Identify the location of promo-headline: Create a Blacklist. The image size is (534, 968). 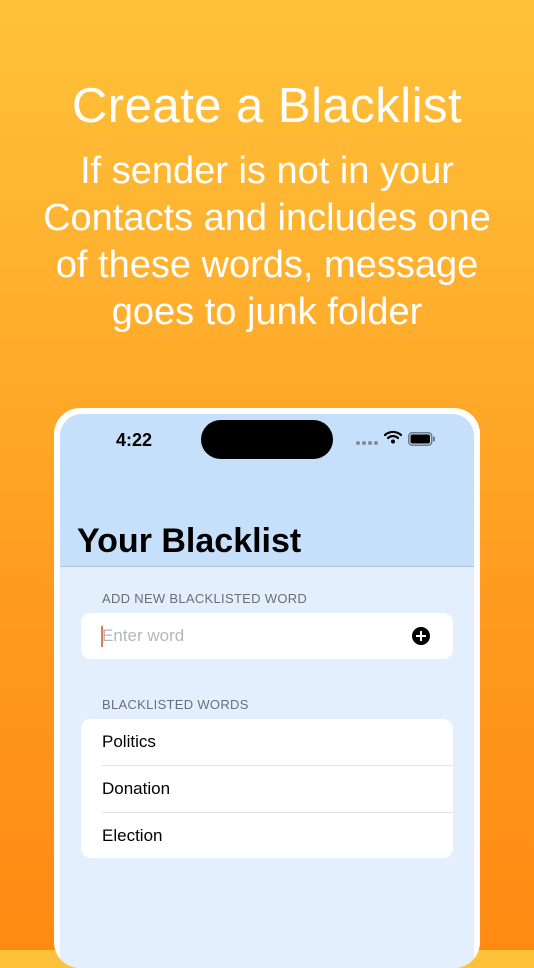
(267, 106).